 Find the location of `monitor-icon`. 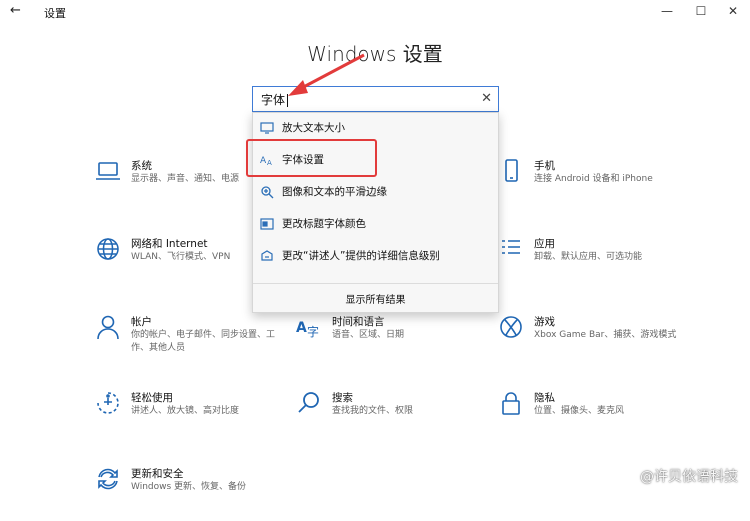

monitor-icon is located at coordinates (267, 128).